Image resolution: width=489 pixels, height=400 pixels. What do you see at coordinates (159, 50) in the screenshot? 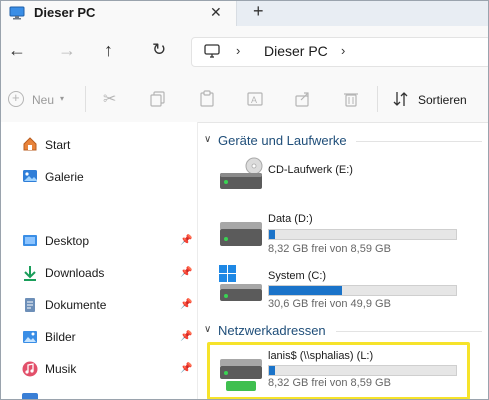
I see `refresh-icon: ↻` at bounding box center [159, 50].